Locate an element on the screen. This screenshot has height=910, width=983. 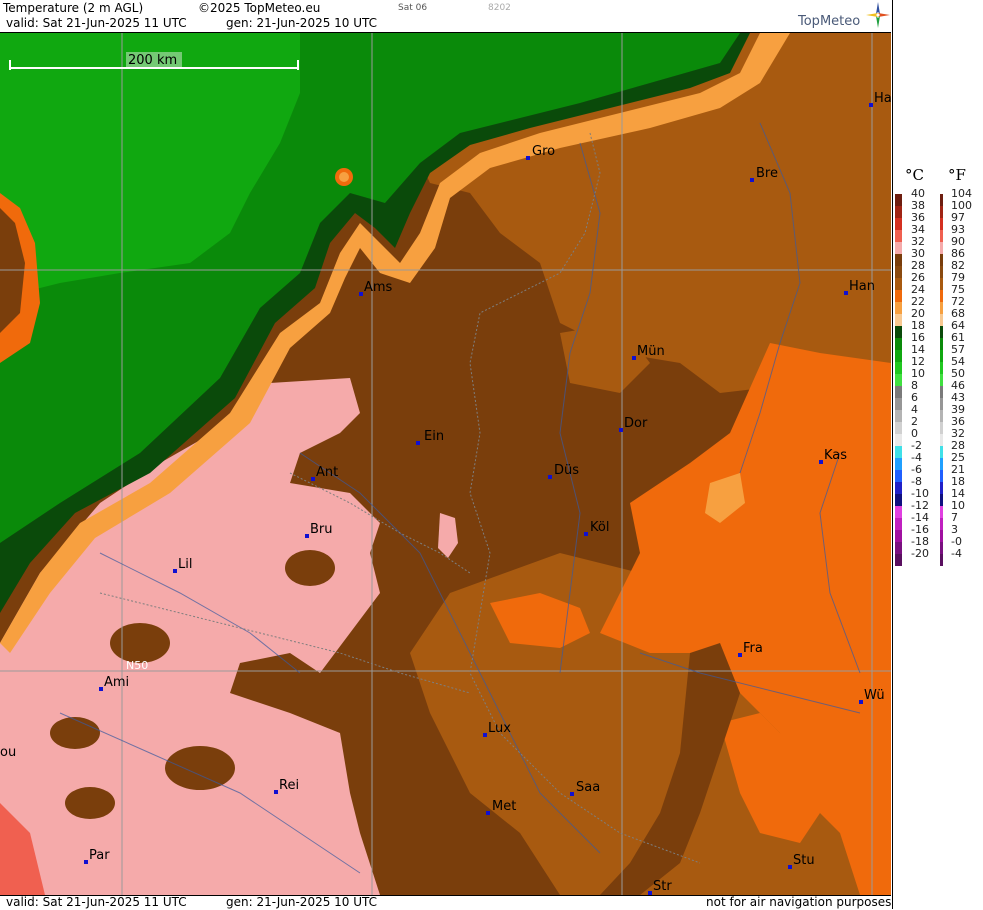
city-label: ou is located at coordinates (8, 752).